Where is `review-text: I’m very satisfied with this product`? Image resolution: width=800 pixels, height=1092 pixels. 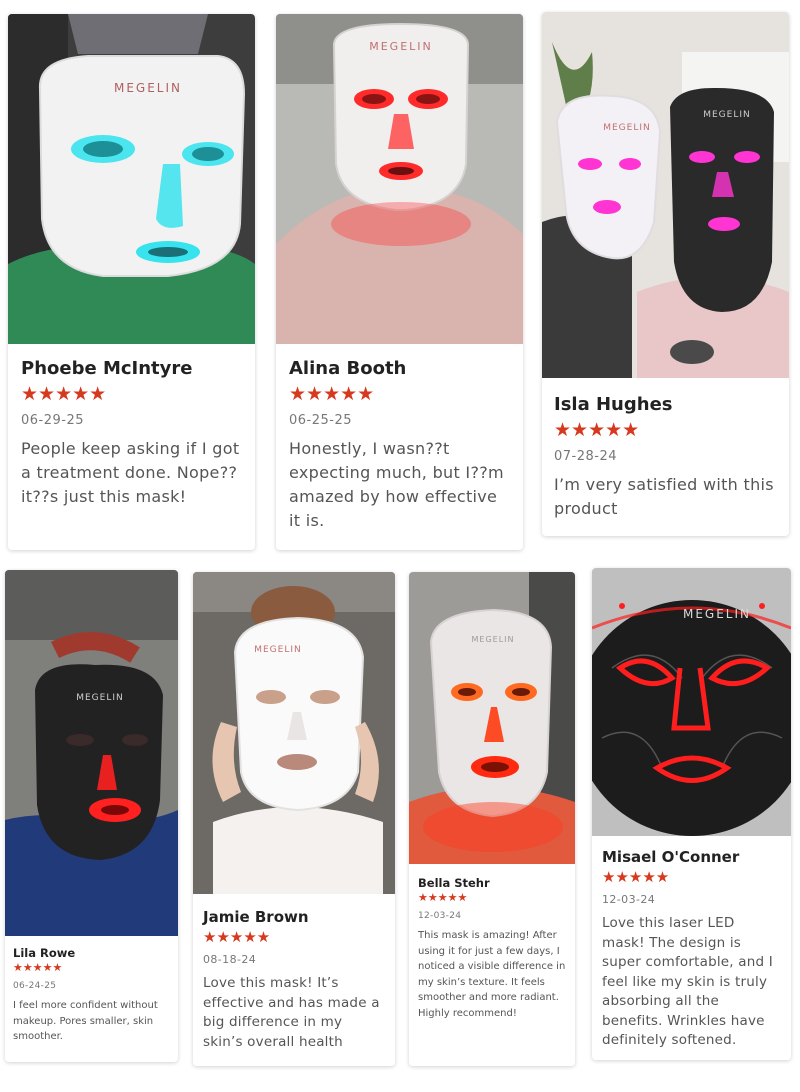 review-text: I’m very satisfied with this product is located at coordinates (664, 496).